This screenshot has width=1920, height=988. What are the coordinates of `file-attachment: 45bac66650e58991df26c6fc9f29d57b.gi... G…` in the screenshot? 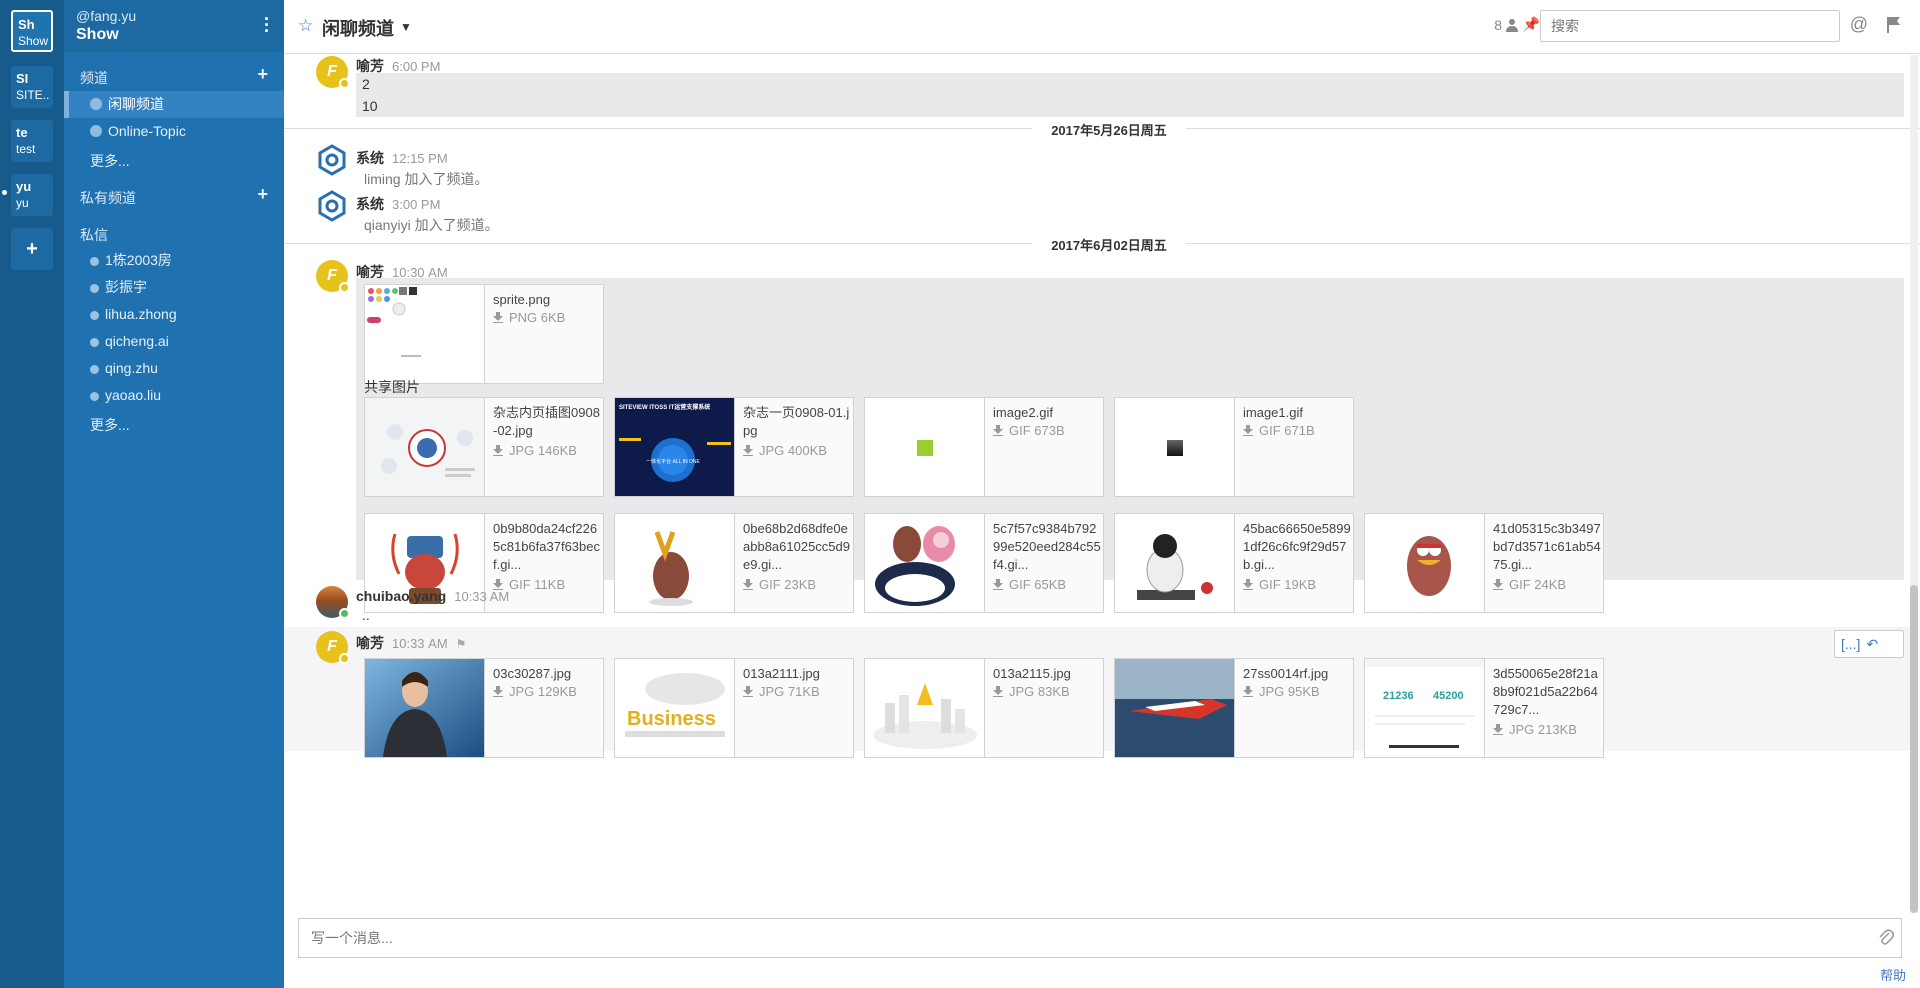 It's located at (1234, 563).